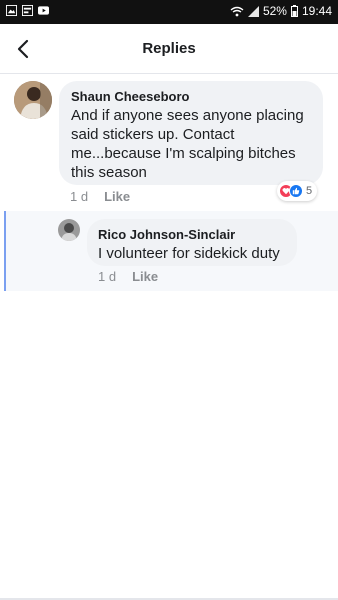  Describe the element at coordinates (253, 11) in the screenshot. I see `signal-icon` at that location.